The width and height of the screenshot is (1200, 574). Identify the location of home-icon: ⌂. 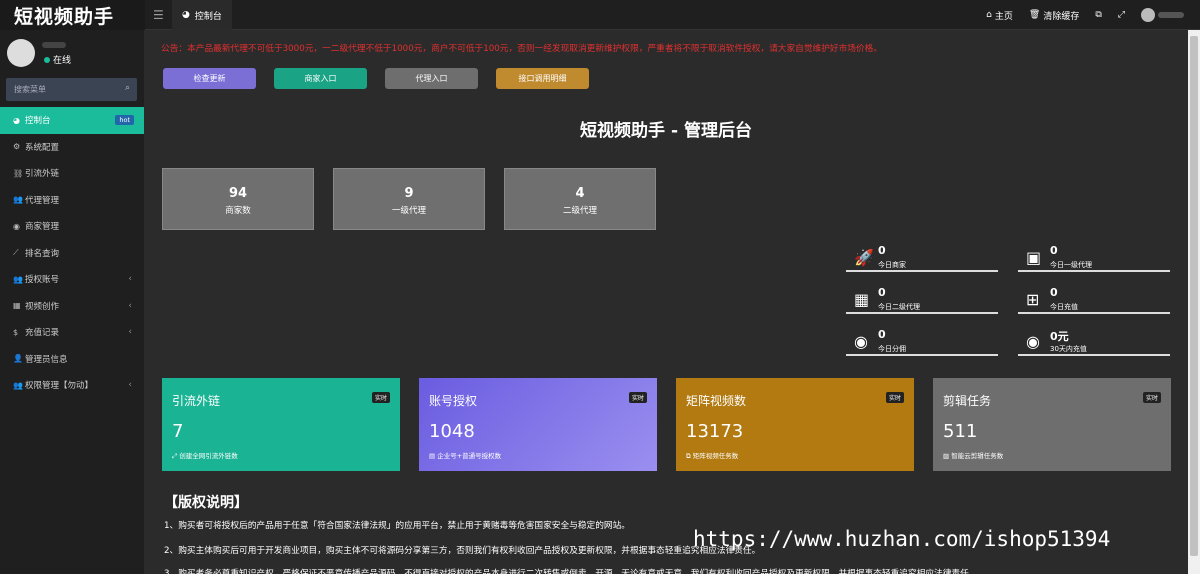
(989, 15).